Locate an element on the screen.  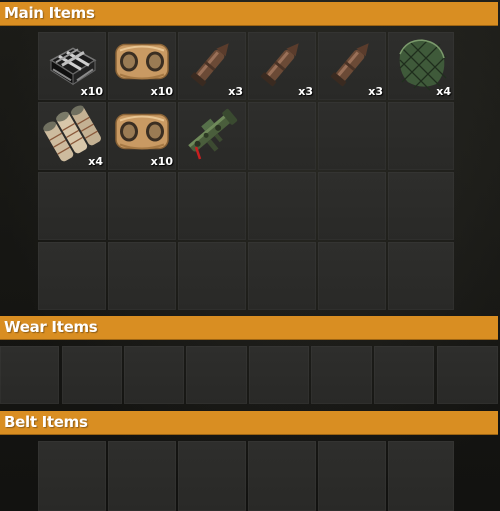
belt-items-header: Belt Items is located at coordinates (249, 423).